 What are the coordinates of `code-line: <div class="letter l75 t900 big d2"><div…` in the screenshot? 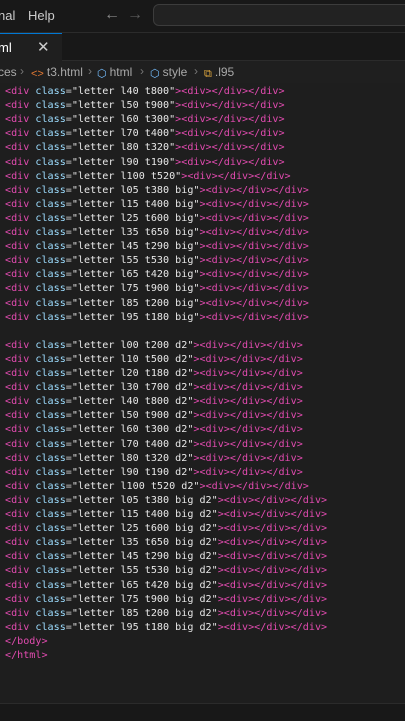 It's located at (166, 600).